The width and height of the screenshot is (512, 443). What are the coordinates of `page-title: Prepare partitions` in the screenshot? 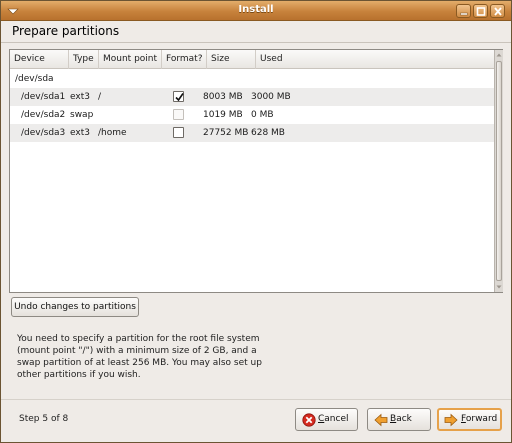 It's located at (66, 31).